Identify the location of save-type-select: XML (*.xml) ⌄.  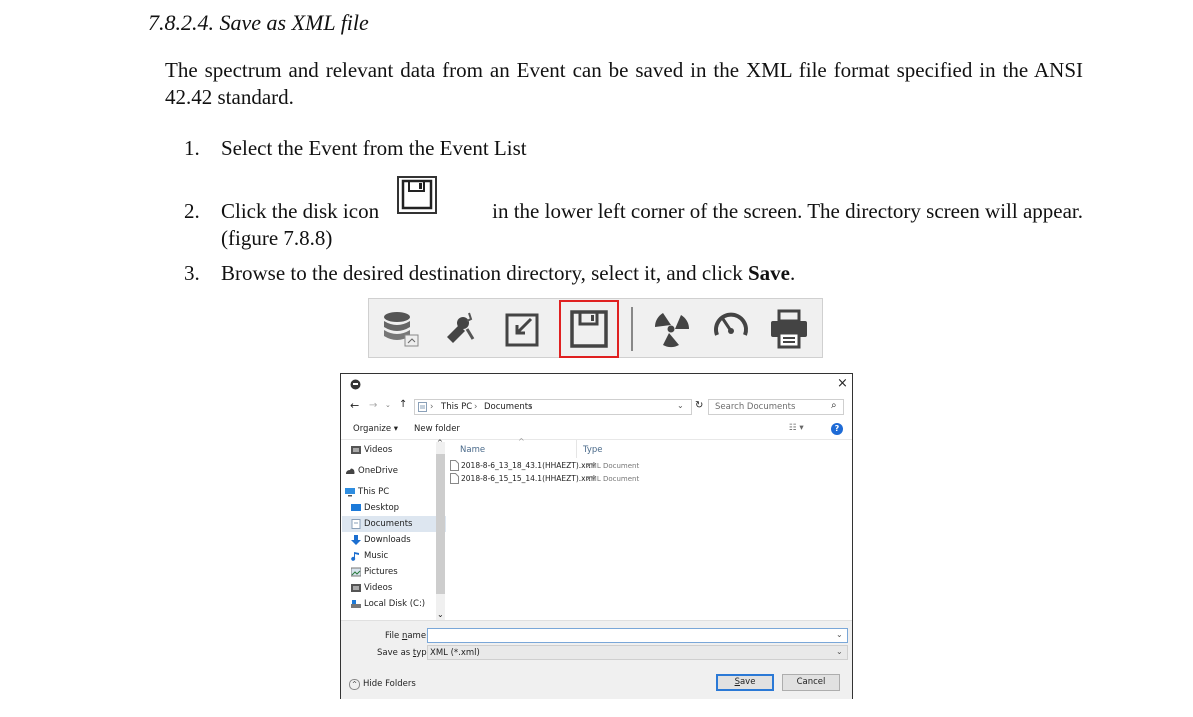
(637, 652).